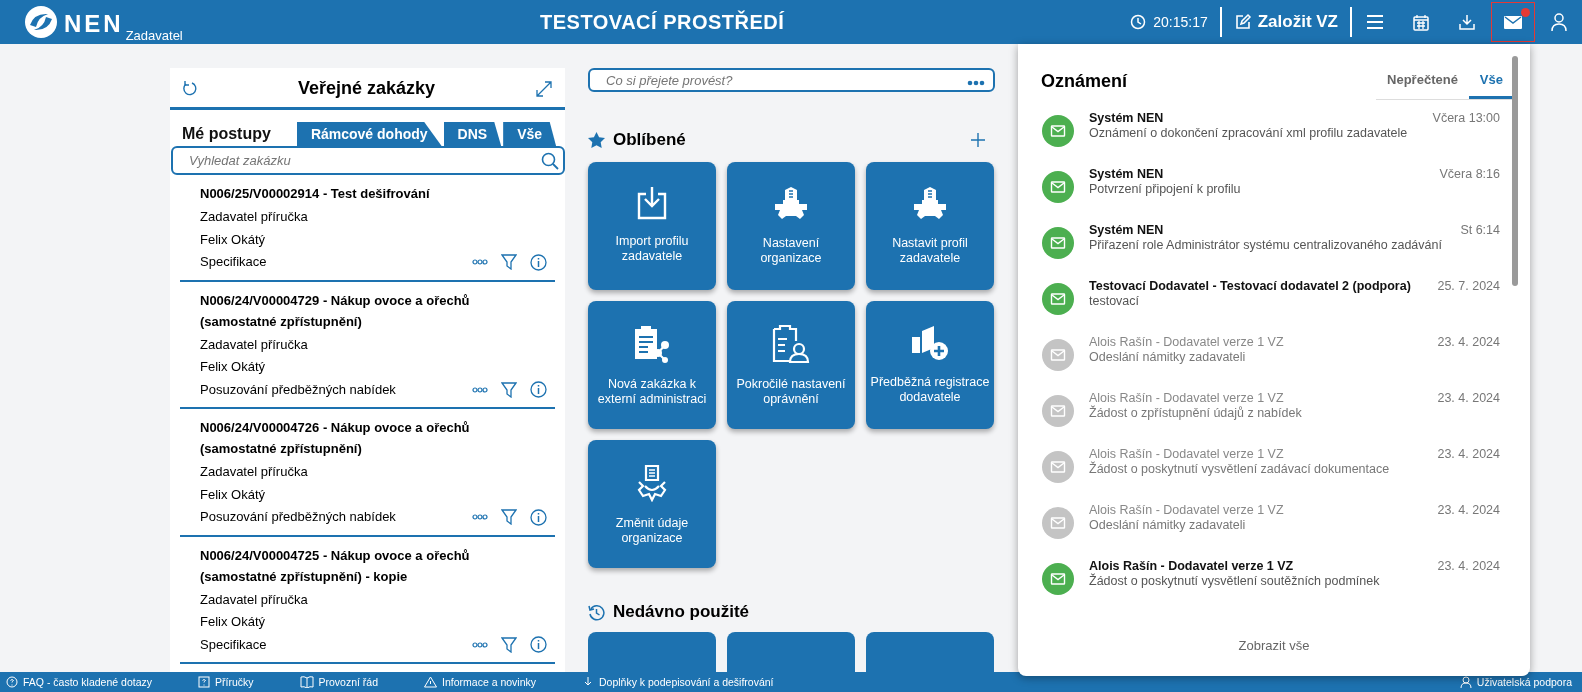 Image resolution: width=1582 pixels, height=692 pixels. I want to click on contracts-tab: Rámcové dohody, so click(369, 134).